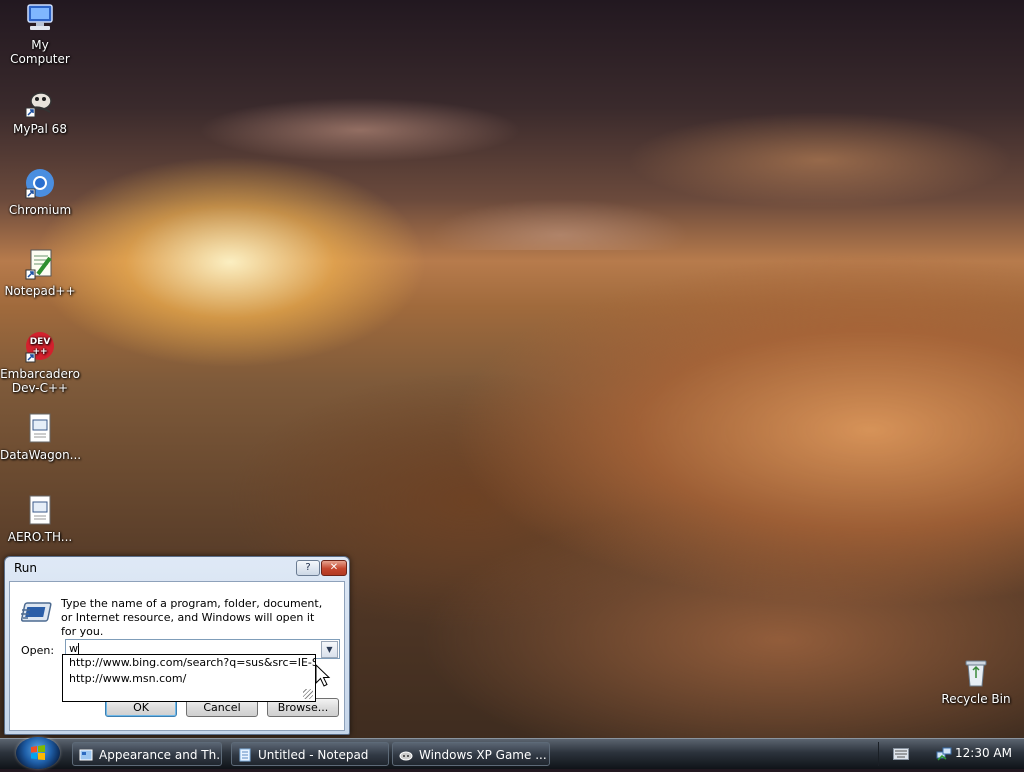 The image size is (1024, 772). I want to click on open-label: Open:, so click(38, 650).